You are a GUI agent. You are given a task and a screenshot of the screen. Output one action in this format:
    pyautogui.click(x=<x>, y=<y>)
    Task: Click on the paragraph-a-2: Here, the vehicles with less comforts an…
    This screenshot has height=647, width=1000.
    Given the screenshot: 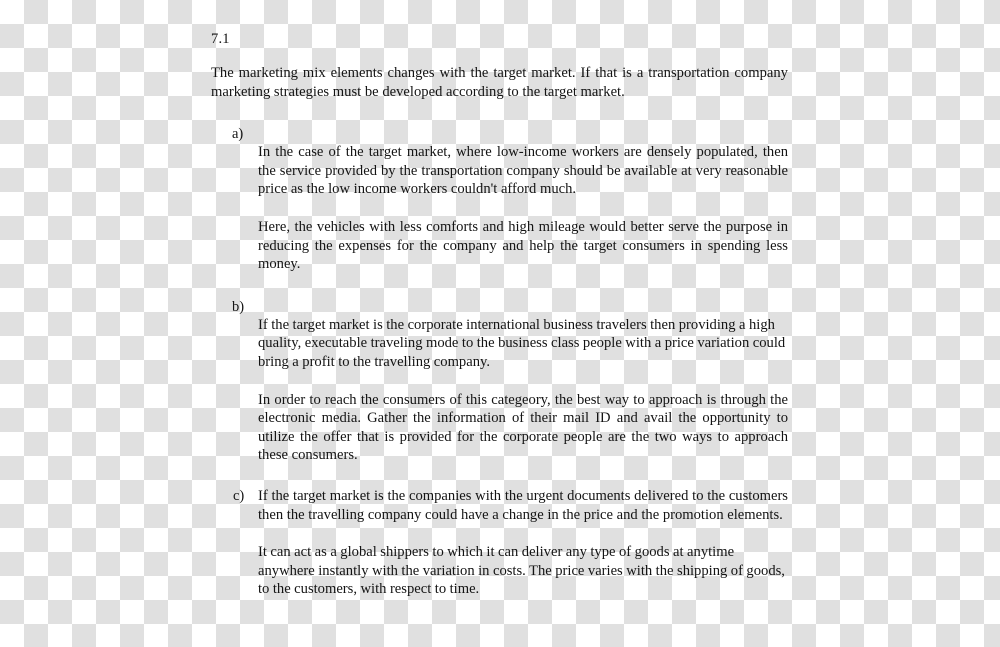 What is the action you would take?
    pyautogui.click(x=523, y=245)
    